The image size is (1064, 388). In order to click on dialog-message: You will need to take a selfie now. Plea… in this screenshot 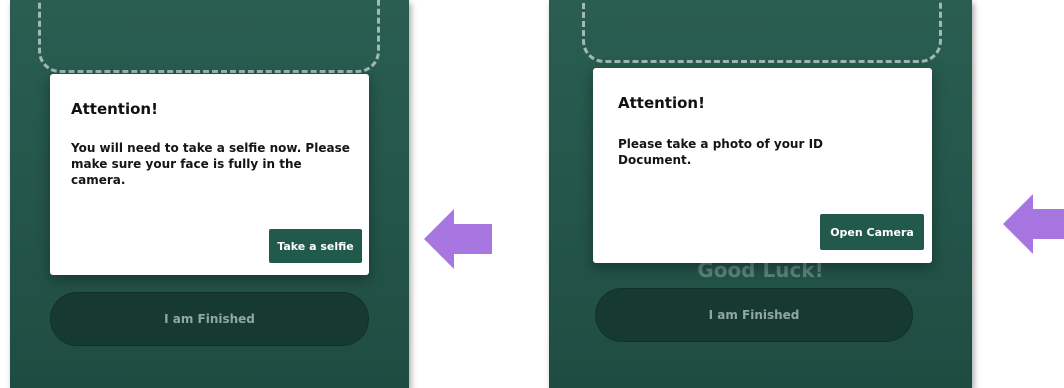, I will do `click(210, 164)`.